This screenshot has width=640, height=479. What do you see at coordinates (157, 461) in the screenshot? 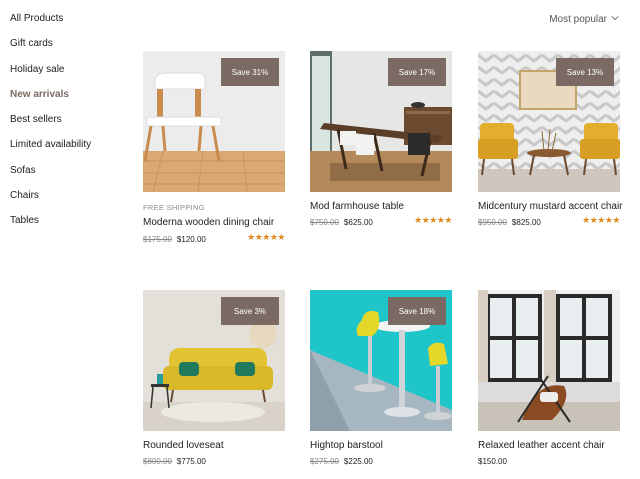
I see `original-price: $800.00` at bounding box center [157, 461].